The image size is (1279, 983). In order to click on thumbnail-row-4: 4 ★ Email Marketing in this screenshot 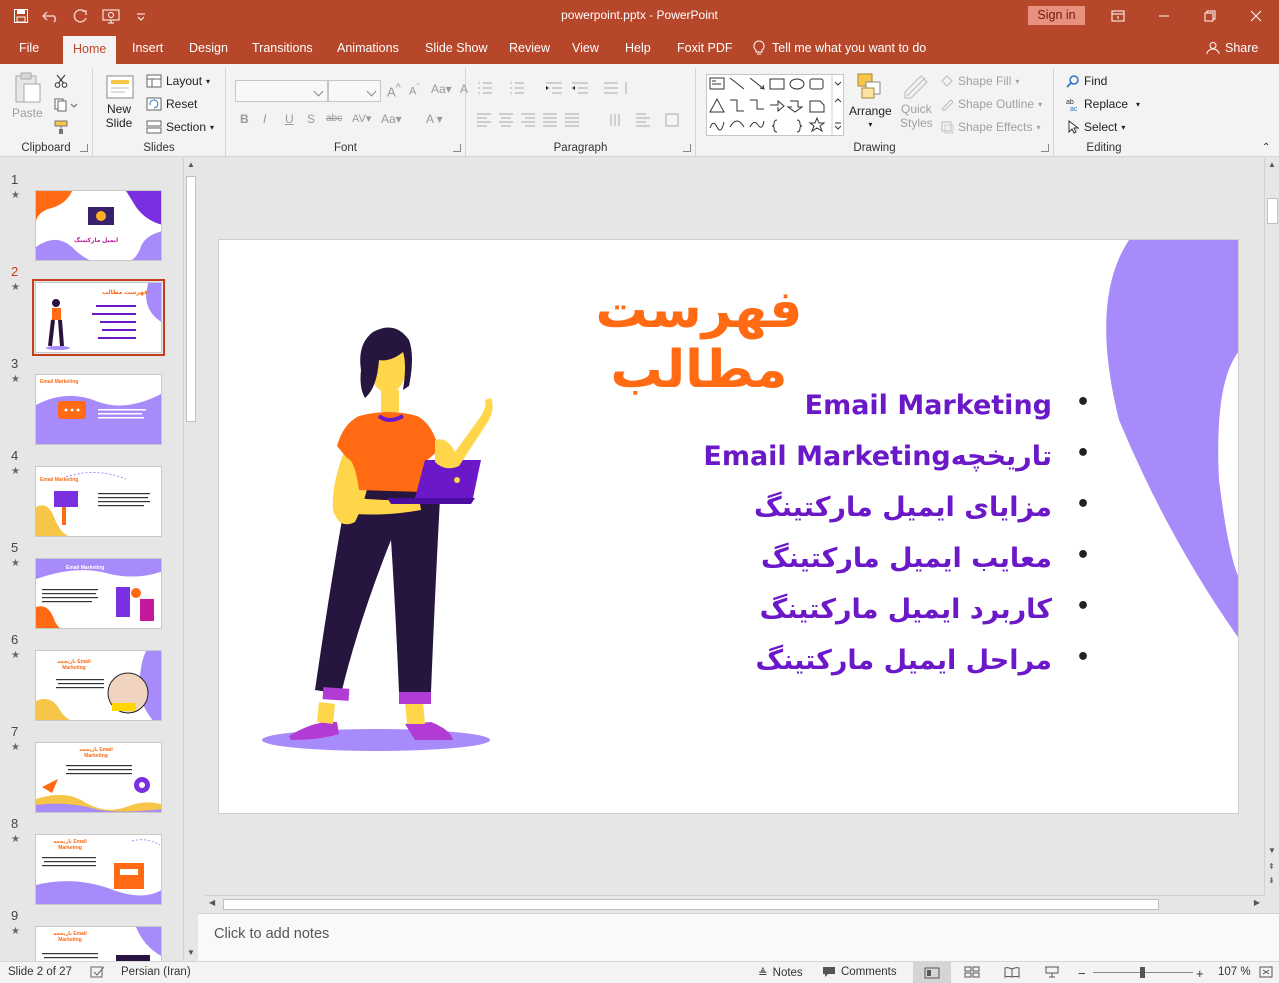, I will do `click(91, 494)`.